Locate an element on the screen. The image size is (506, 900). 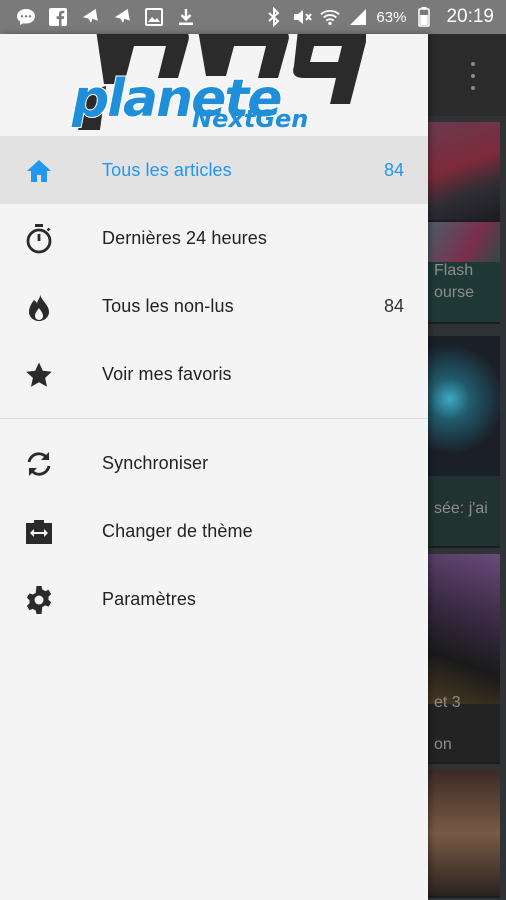
nav-item-change-theme: Changer de thème is located at coordinates (214, 531).